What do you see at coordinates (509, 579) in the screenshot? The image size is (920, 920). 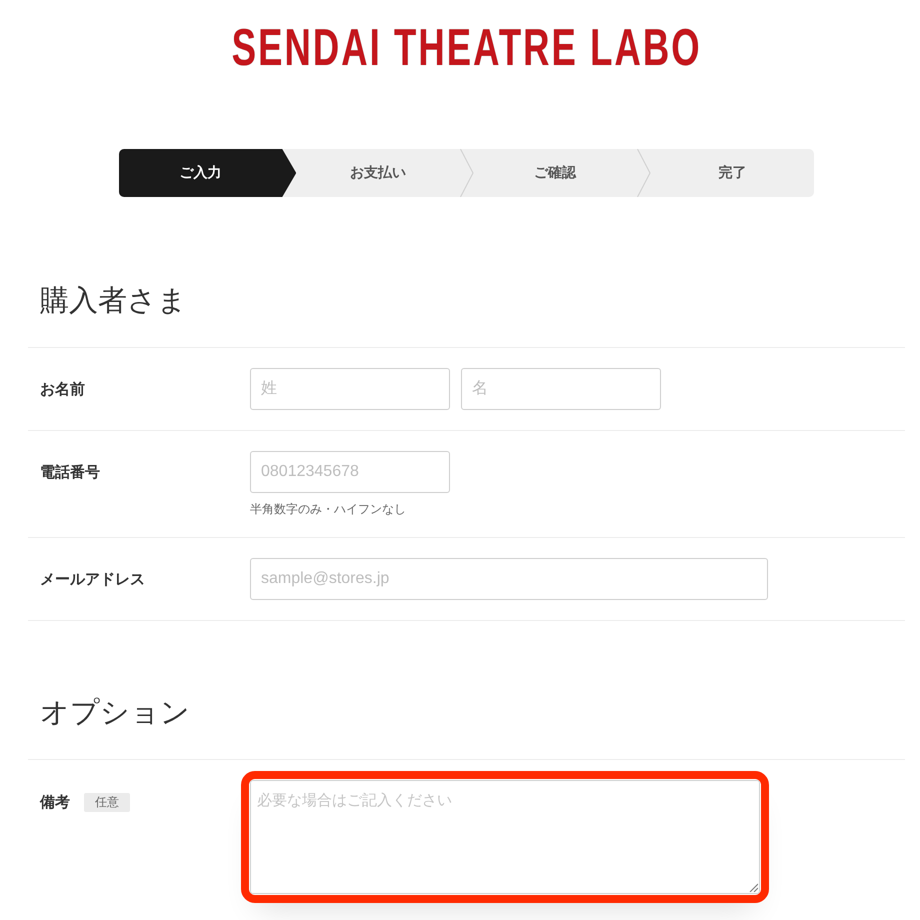 I see `email-field: sample@stores.jp` at bounding box center [509, 579].